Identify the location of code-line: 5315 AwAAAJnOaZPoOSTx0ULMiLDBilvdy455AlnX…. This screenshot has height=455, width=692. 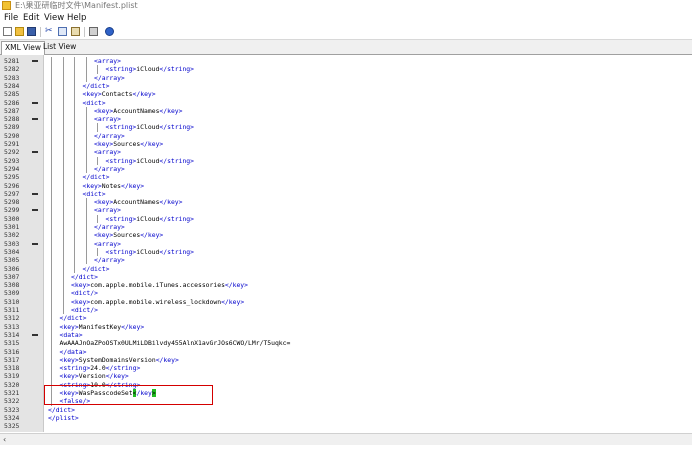
(346, 343).